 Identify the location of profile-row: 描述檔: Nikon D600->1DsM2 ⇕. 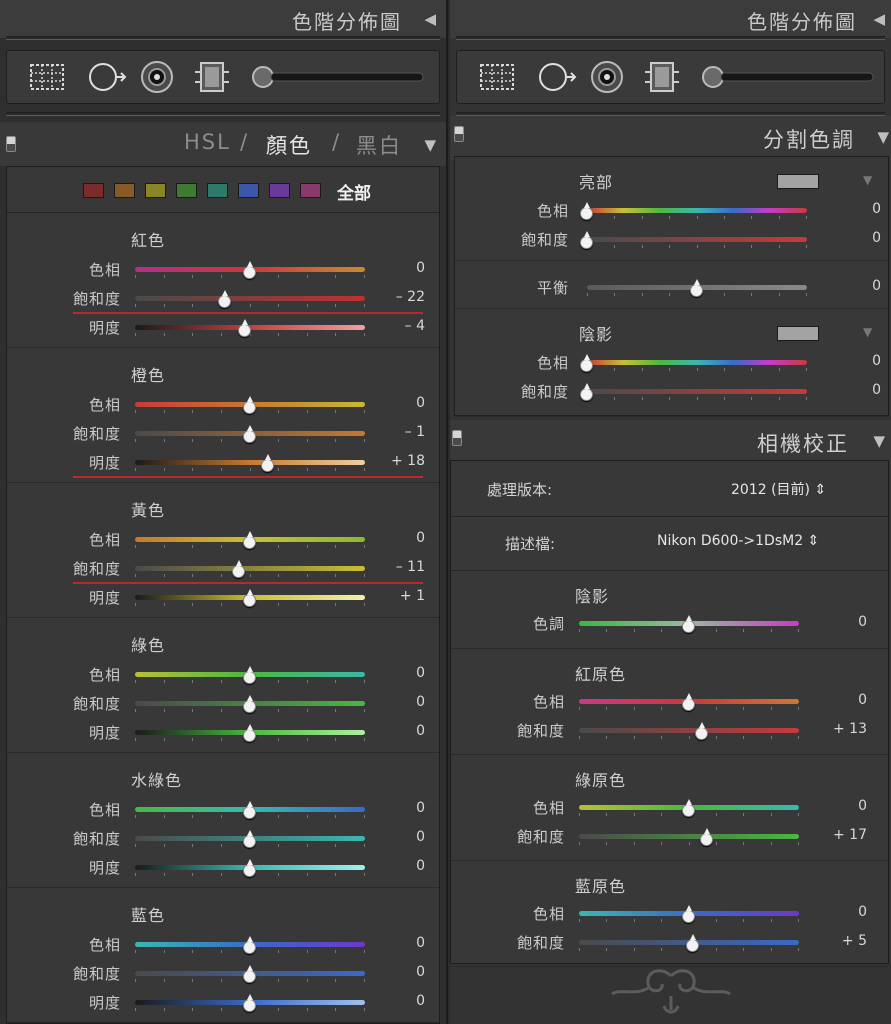
(669, 544).